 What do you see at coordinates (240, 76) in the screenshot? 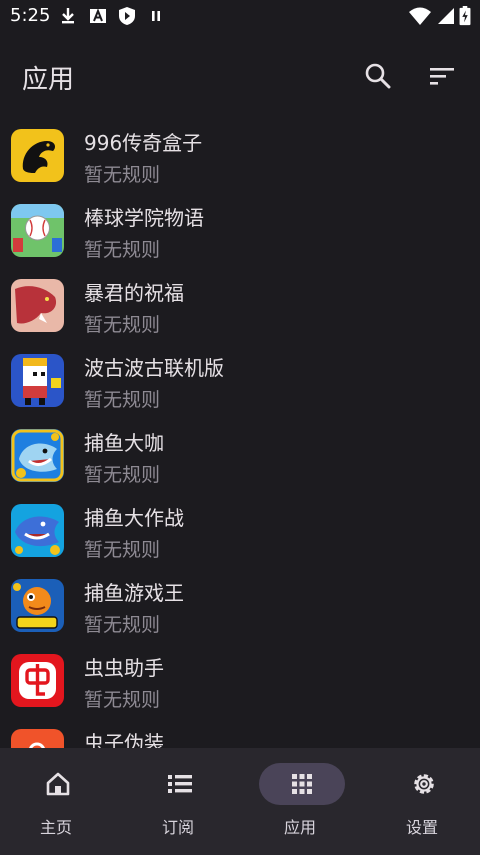
I see `app-bar: 应用` at bounding box center [240, 76].